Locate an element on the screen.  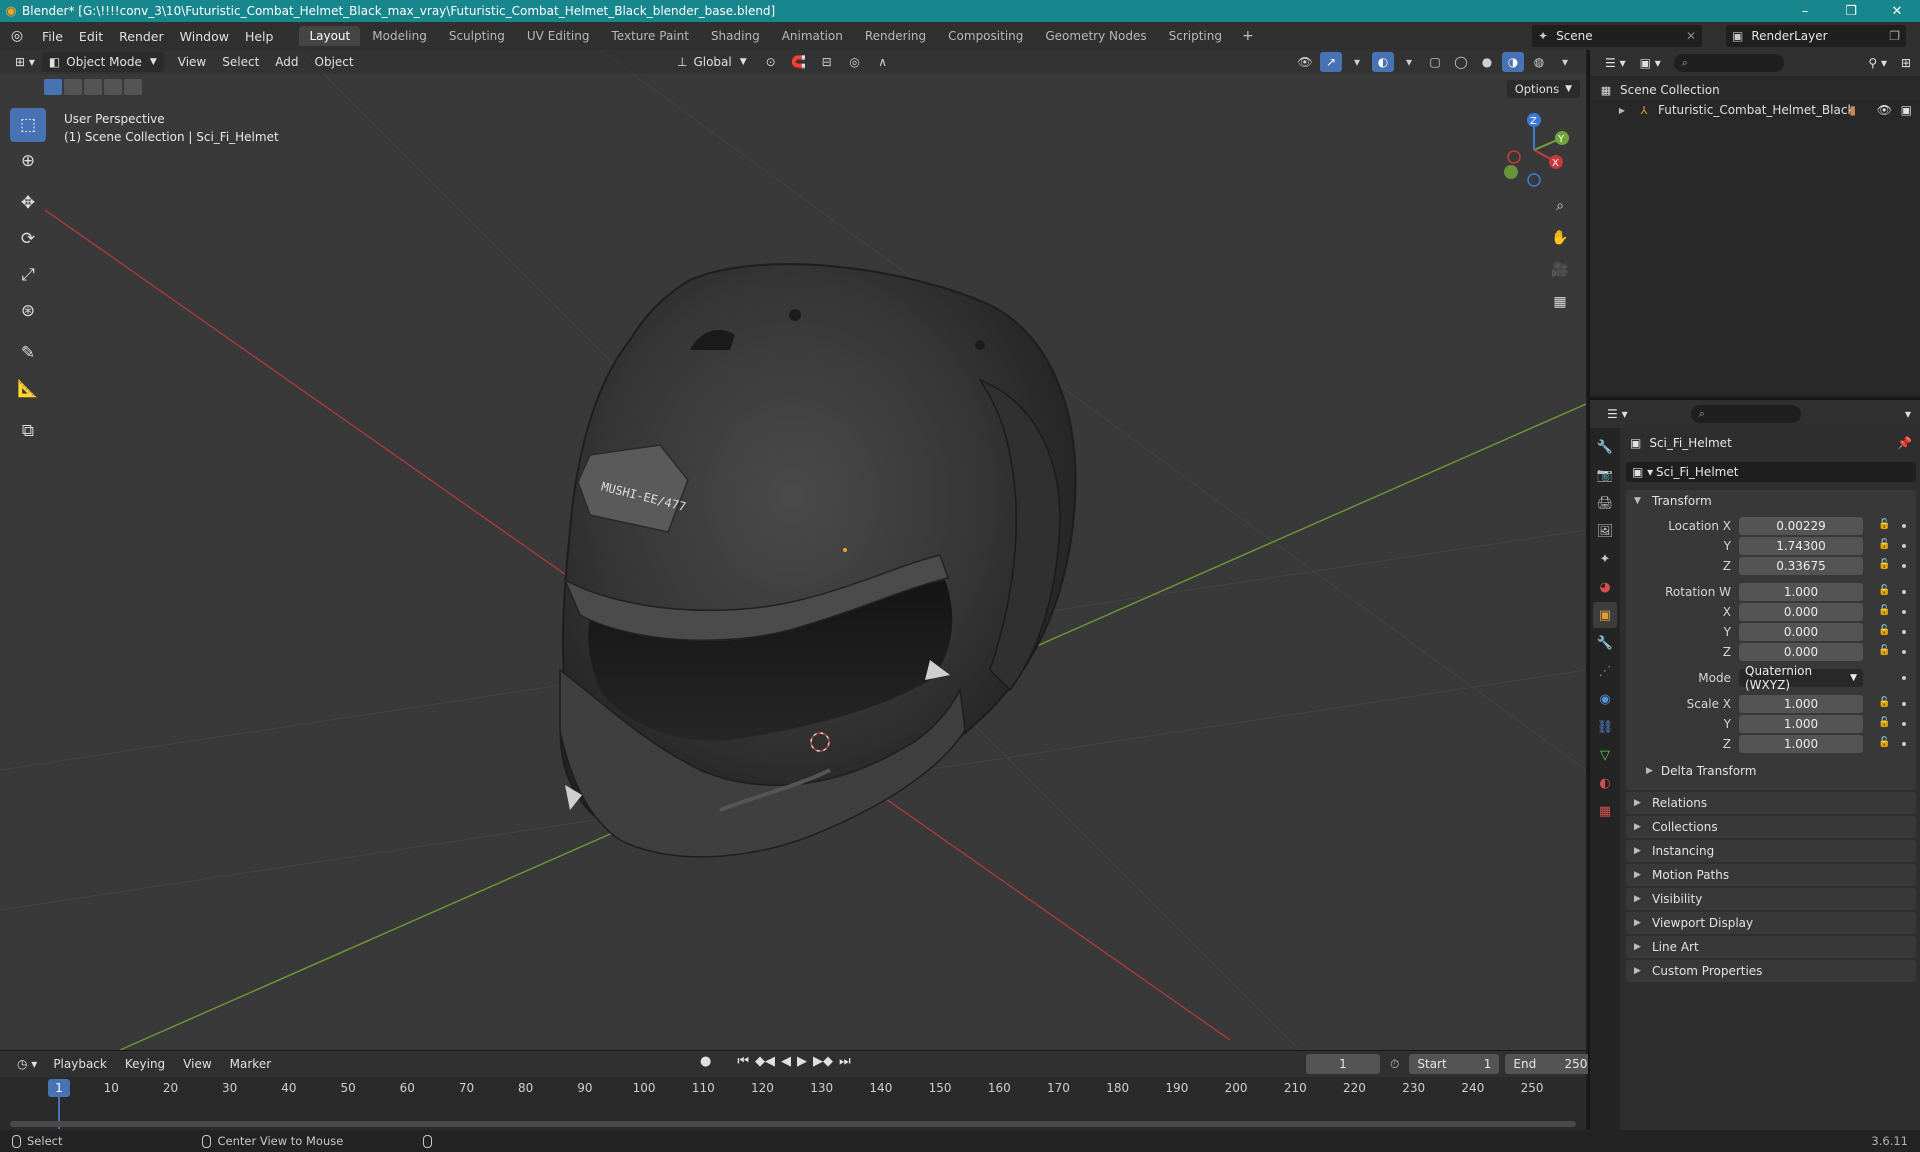
outliner-editor-type-button: ☰ ▾ is located at coordinates (1615, 63).